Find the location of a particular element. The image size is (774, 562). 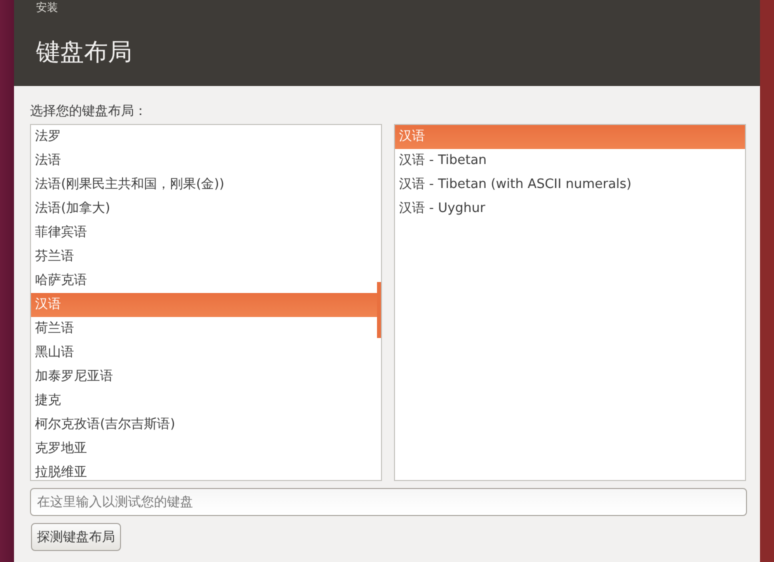

list-item: 汉语 - Tibetan is located at coordinates (570, 161).